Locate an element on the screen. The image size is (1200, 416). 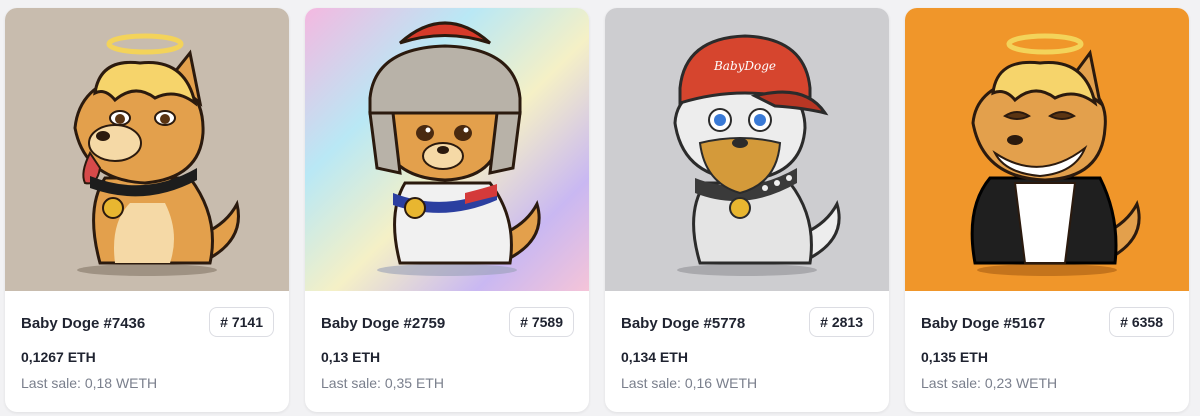
nft-name: Baby Doge #5778 is located at coordinates (683, 323).